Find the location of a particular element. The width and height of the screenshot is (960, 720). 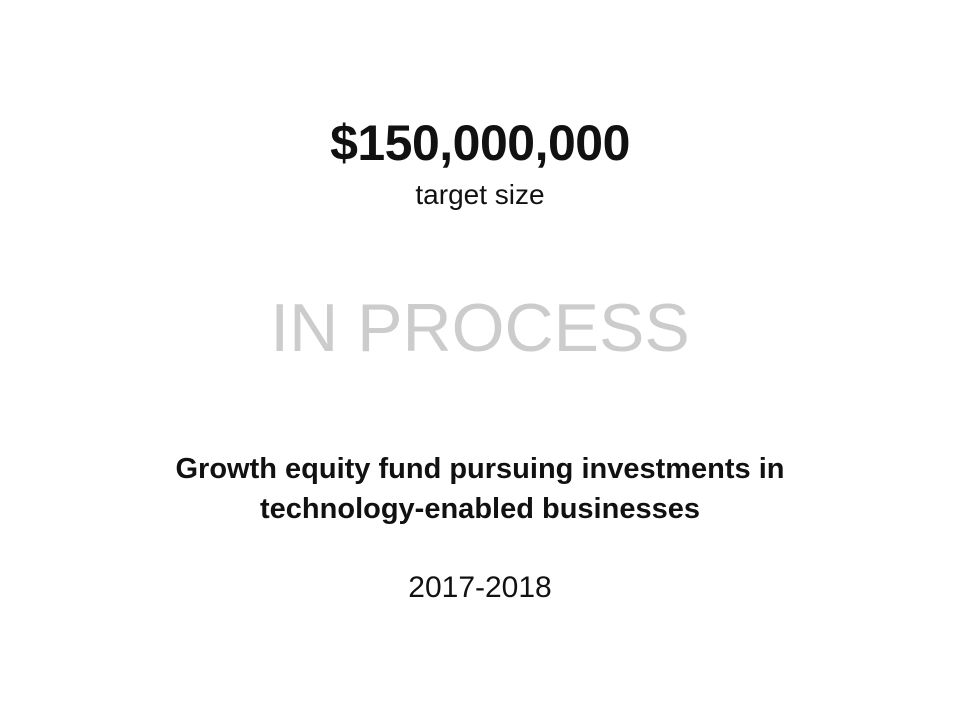

fund-target-amount: $150,000,000 is located at coordinates (480, 143).